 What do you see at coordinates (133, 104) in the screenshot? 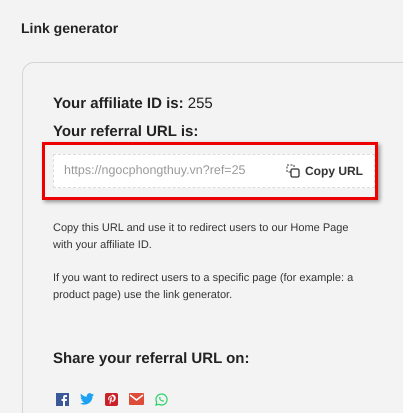
I see `affiliate-id-text: Your affiliate ID is: 255` at bounding box center [133, 104].